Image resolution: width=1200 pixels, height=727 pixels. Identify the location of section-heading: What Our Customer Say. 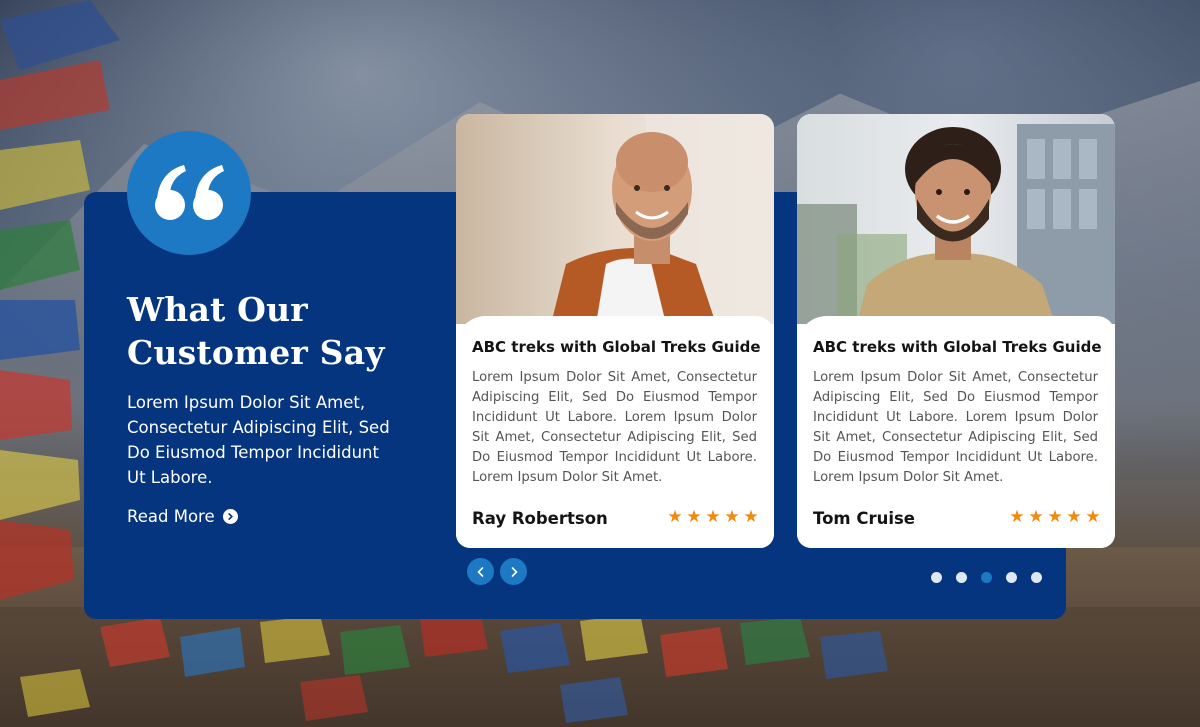
(277, 331).